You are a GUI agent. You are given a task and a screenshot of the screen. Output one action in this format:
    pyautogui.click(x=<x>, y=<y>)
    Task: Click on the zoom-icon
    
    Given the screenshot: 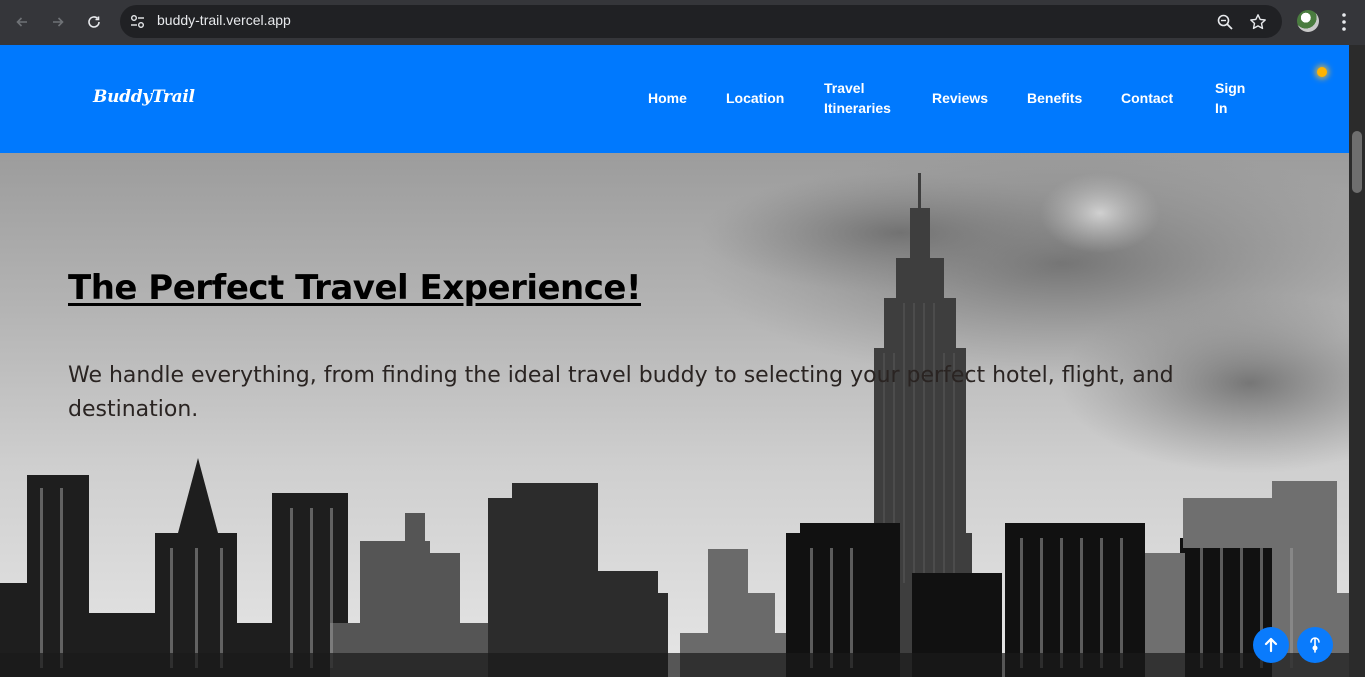 What is the action you would take?
    pyautogui.click(x=1225, y=22)
    